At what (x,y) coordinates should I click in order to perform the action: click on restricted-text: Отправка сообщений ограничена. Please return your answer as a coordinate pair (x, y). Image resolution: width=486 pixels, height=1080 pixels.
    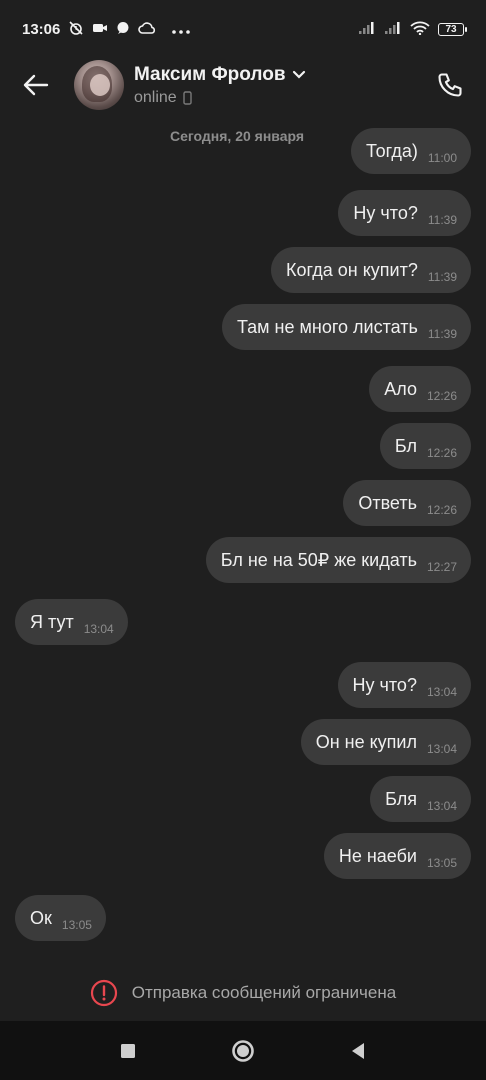
    Looking at the image, I should click on (264, 992).